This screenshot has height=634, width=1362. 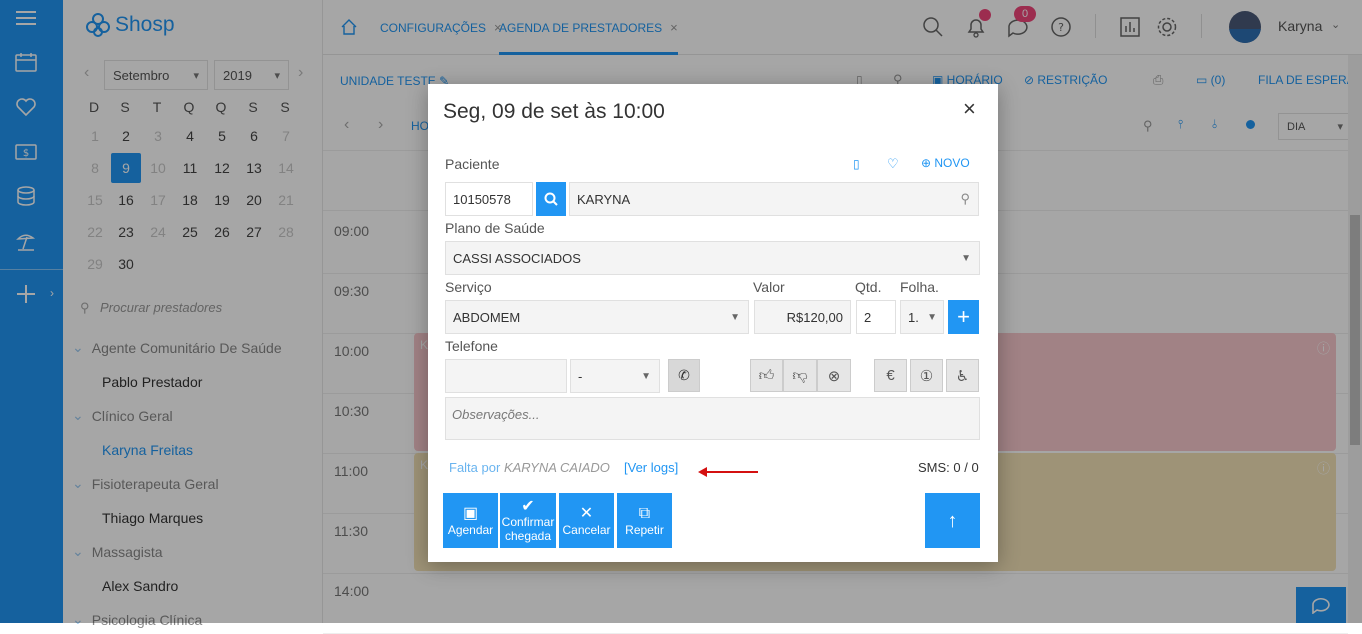 I want to click on action-label: Repetir, so click(x=644, y=529).